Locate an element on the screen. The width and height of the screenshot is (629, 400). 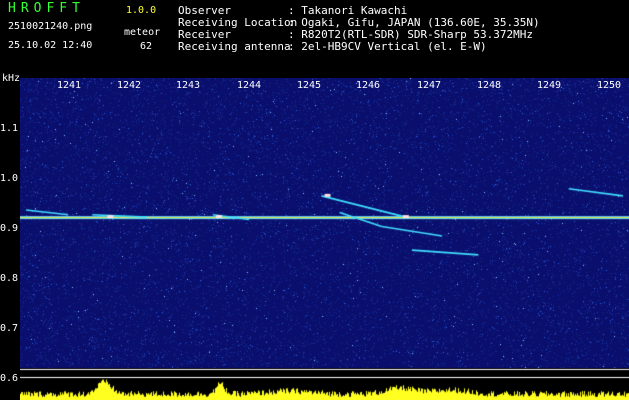
x-tick-label: 1249 is located at coordinates (549, 85).